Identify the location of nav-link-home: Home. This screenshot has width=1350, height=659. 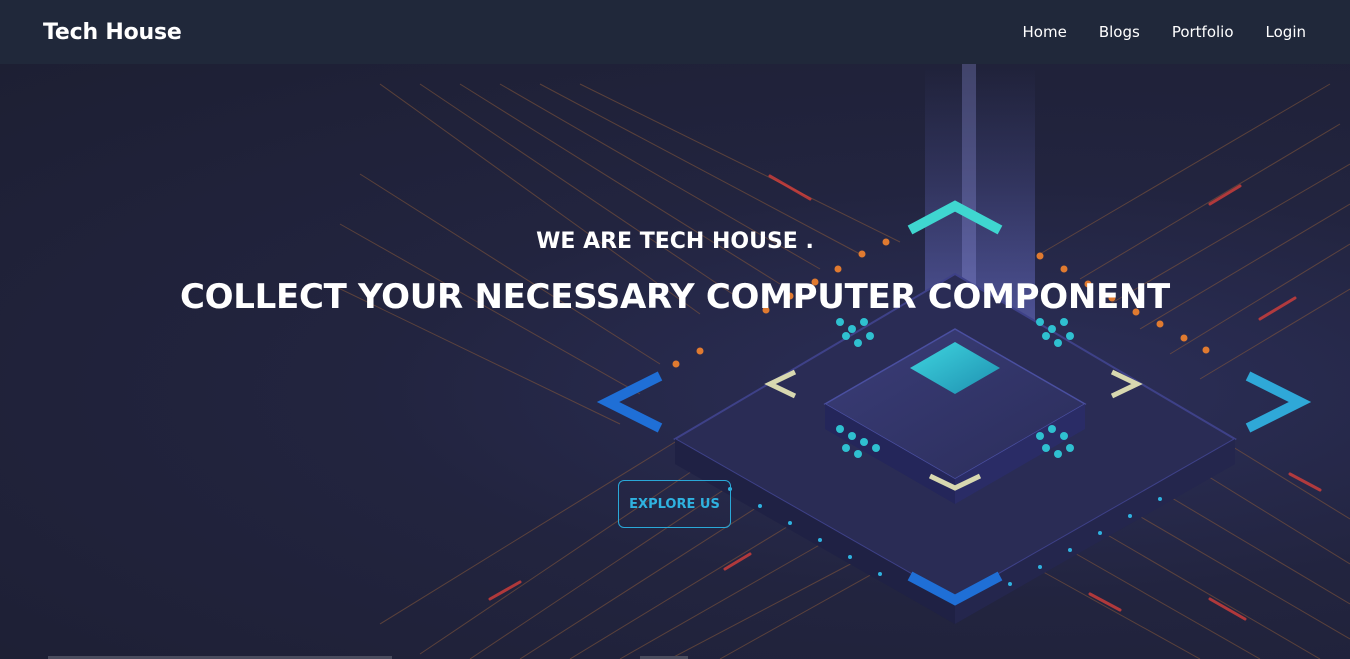
(1045, 32).